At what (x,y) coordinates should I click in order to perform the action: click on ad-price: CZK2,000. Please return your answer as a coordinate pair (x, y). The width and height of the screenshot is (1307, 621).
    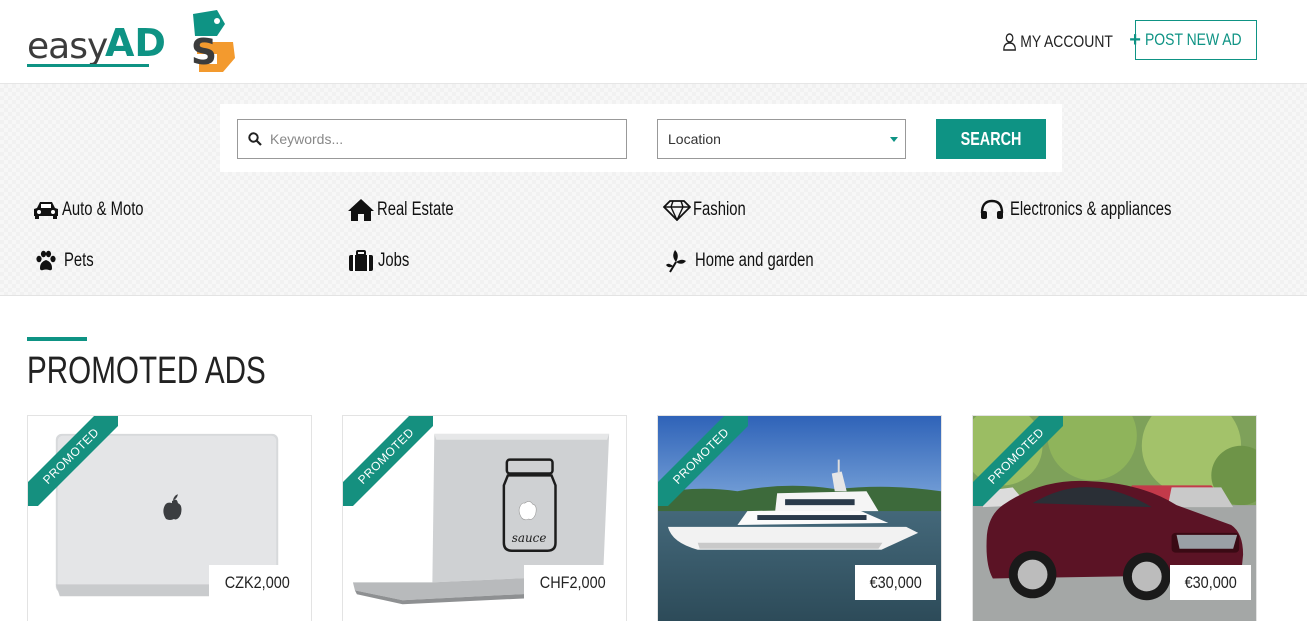
    Looking at the image, I should click on (257, 582).